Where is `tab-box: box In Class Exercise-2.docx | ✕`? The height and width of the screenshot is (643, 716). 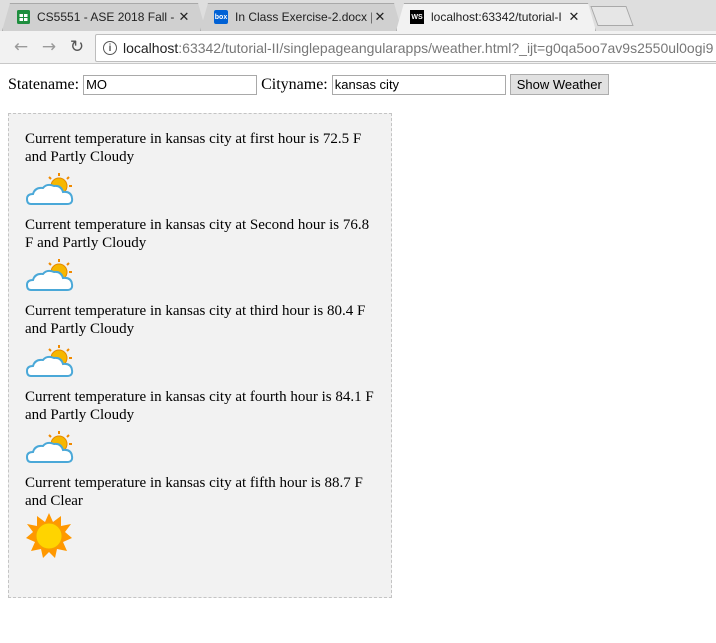 tab-box: box In Class Exercise-2.docx | ✕ is located at coordinates (301, 17).